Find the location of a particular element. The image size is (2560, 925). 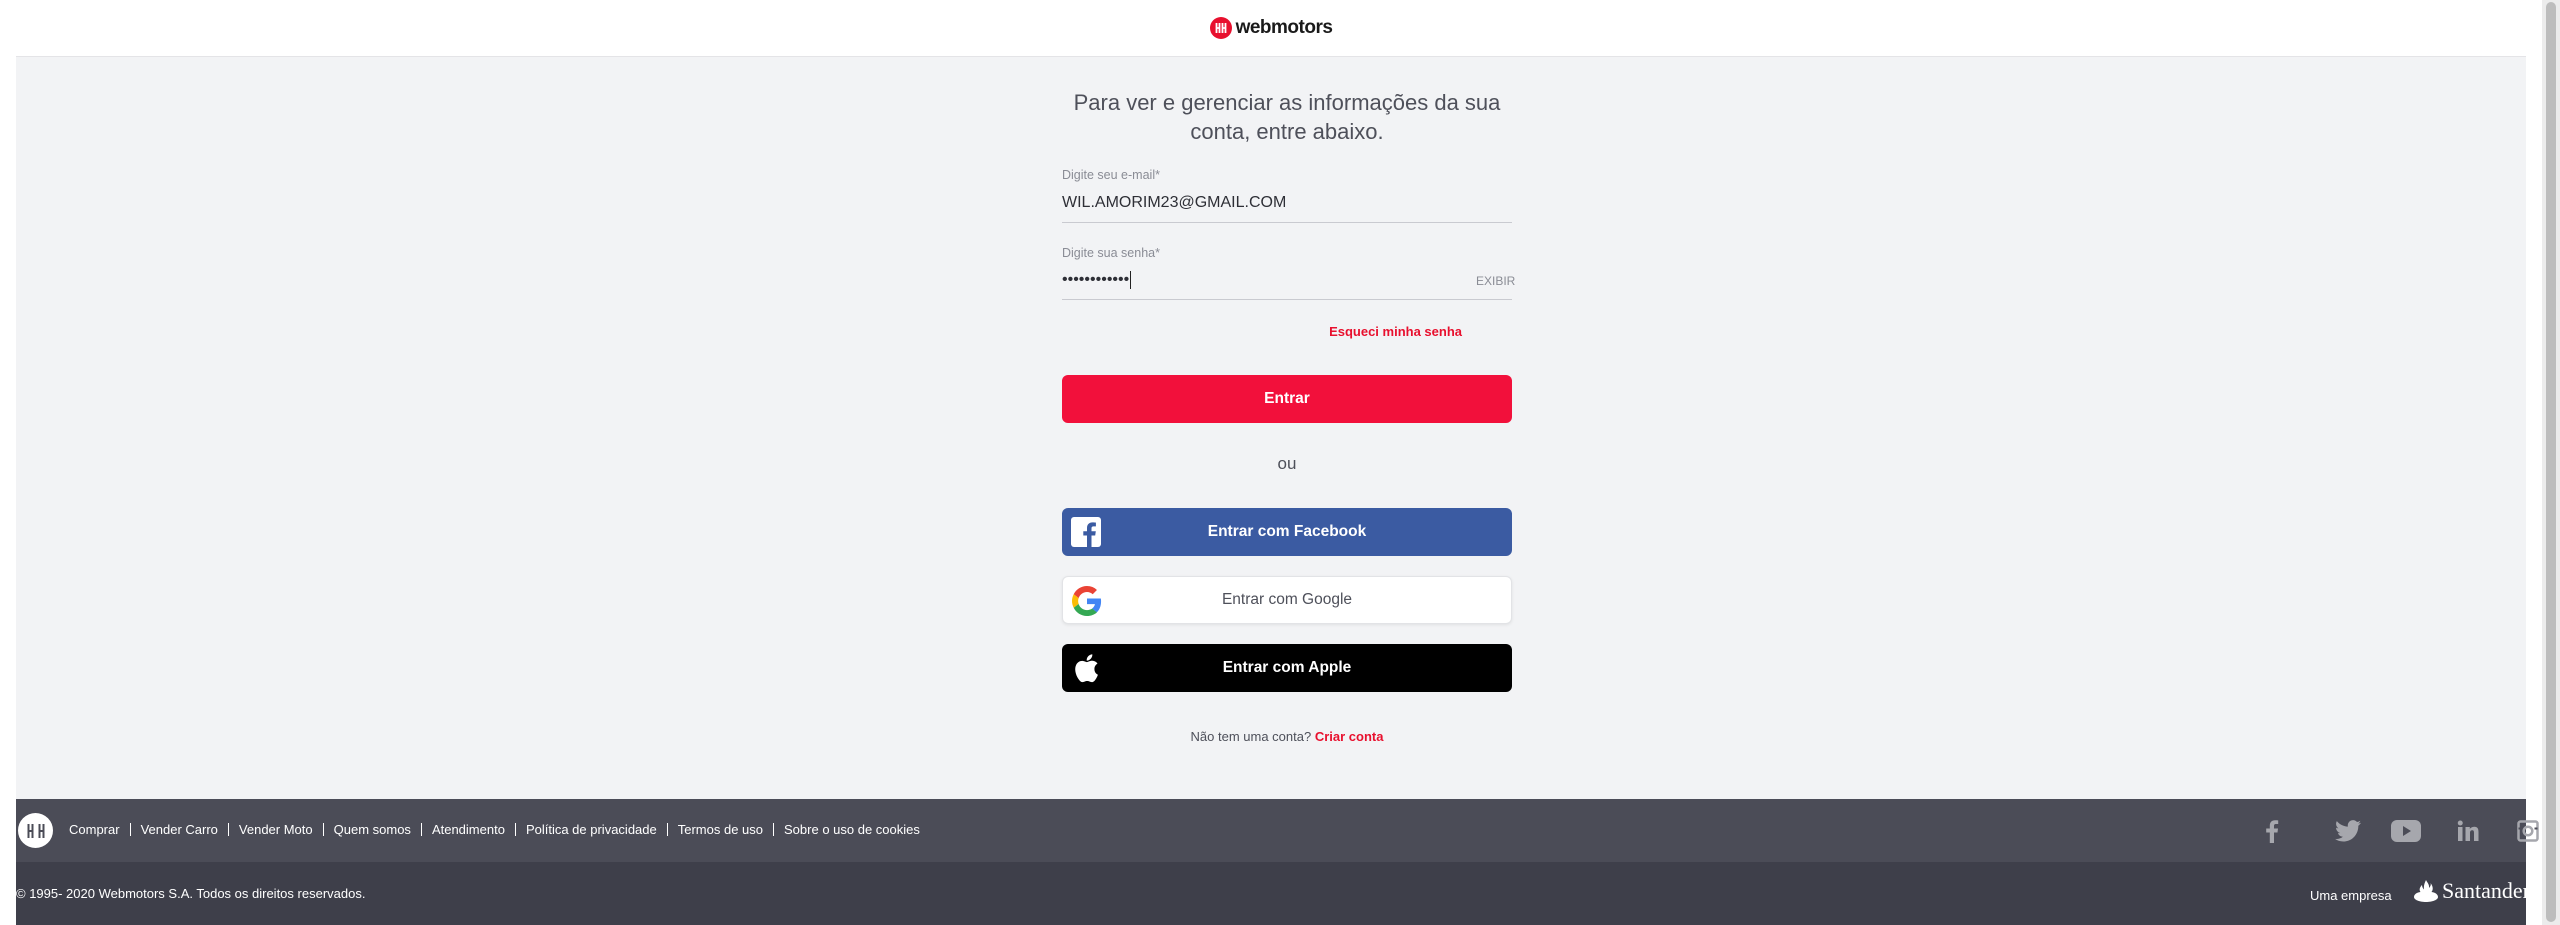

footer-link-cookies: Sobre o uso de cookies is located at coordinates (852, 829).